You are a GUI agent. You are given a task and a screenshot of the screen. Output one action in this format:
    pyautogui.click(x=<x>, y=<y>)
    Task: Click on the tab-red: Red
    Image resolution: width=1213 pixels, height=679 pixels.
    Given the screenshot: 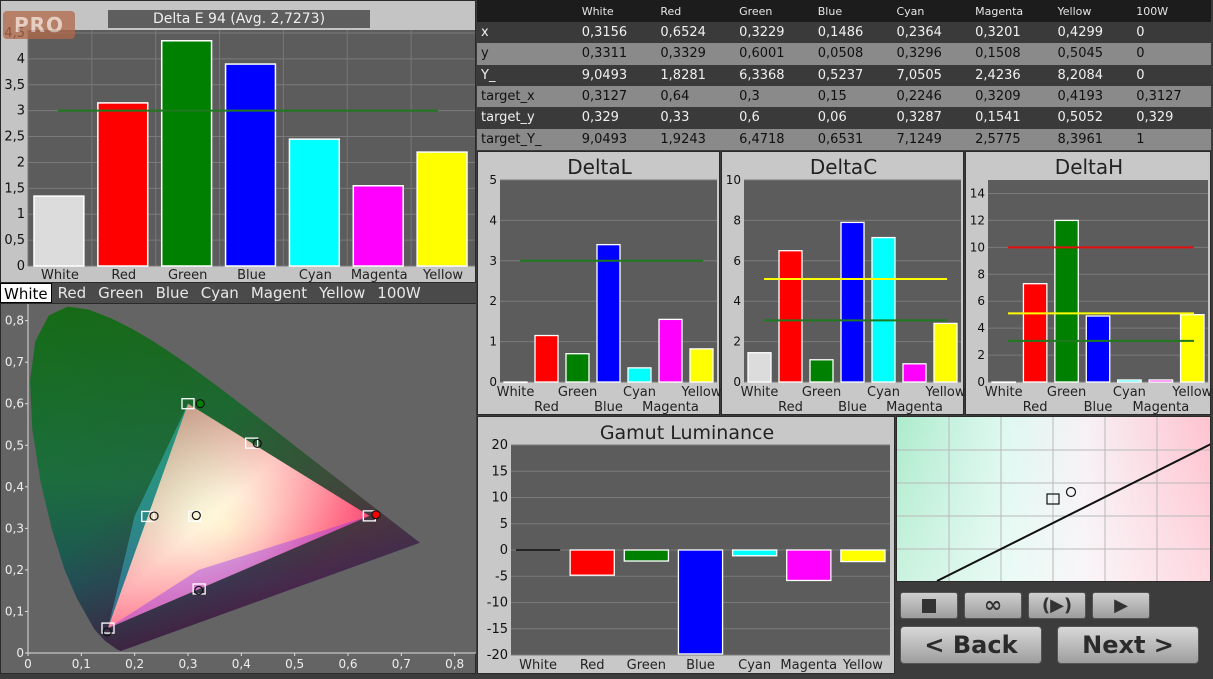 What is the action you would take?
    pyautogui.click(x=72, y=293)
    